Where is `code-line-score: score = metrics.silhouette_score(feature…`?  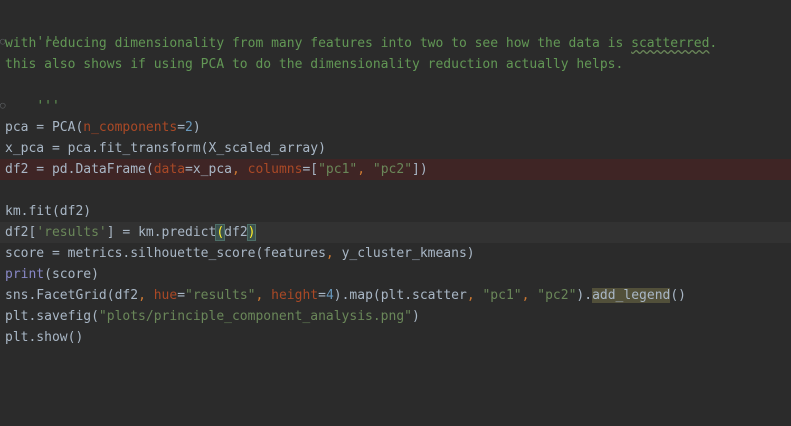
code-line-score: score = metrics.silhouette_score(feature… is located at coordinates (395, 253).